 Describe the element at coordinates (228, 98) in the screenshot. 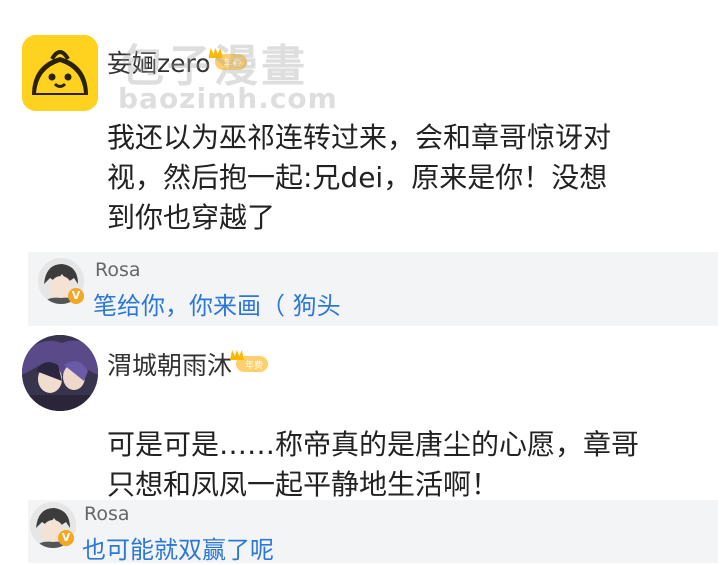

I see `watermark-url: baozimh.com` at that location.